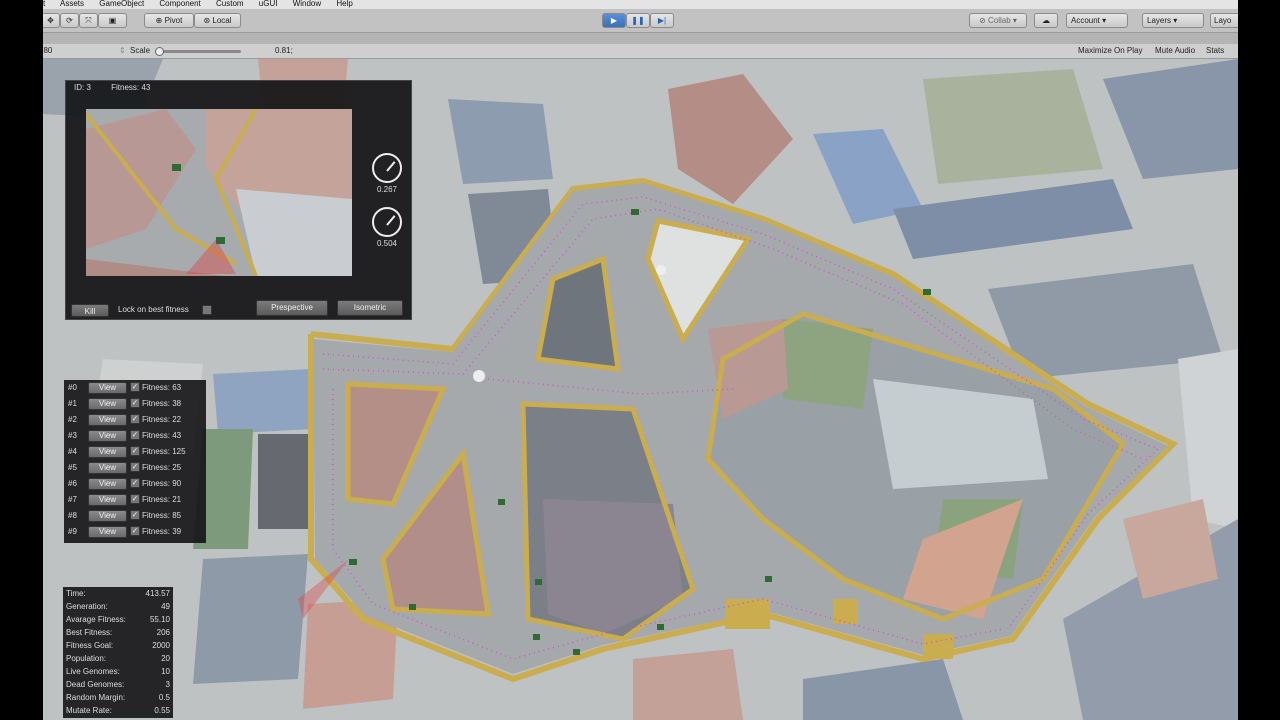 The width and height of the screenshot is (1280, 720). I want to click on genome-row: #2 View ✓ Fitness: 22, so click(135, 420).